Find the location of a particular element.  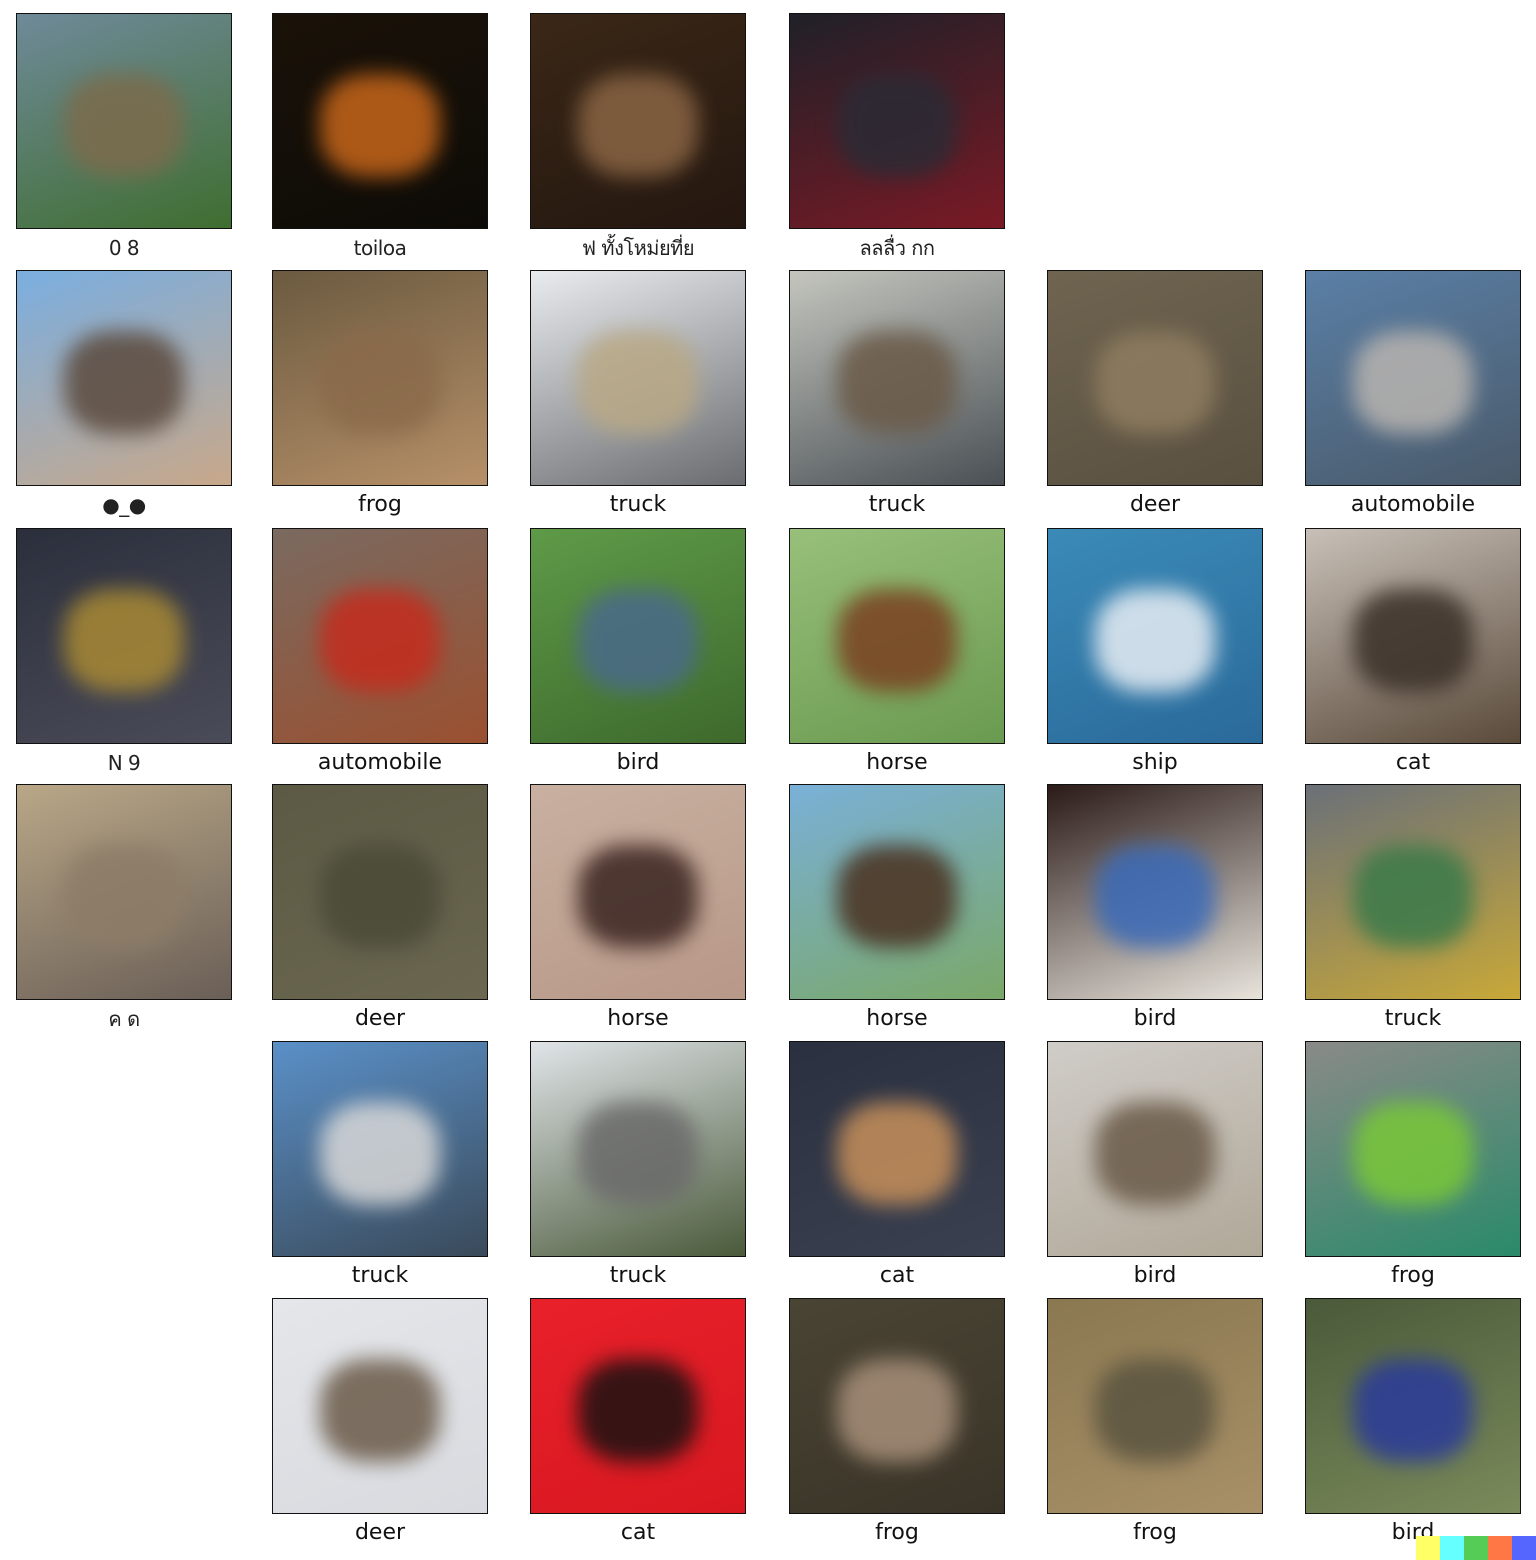

image-label: ลลลื่ว กก is located at coordinates (897, 248).